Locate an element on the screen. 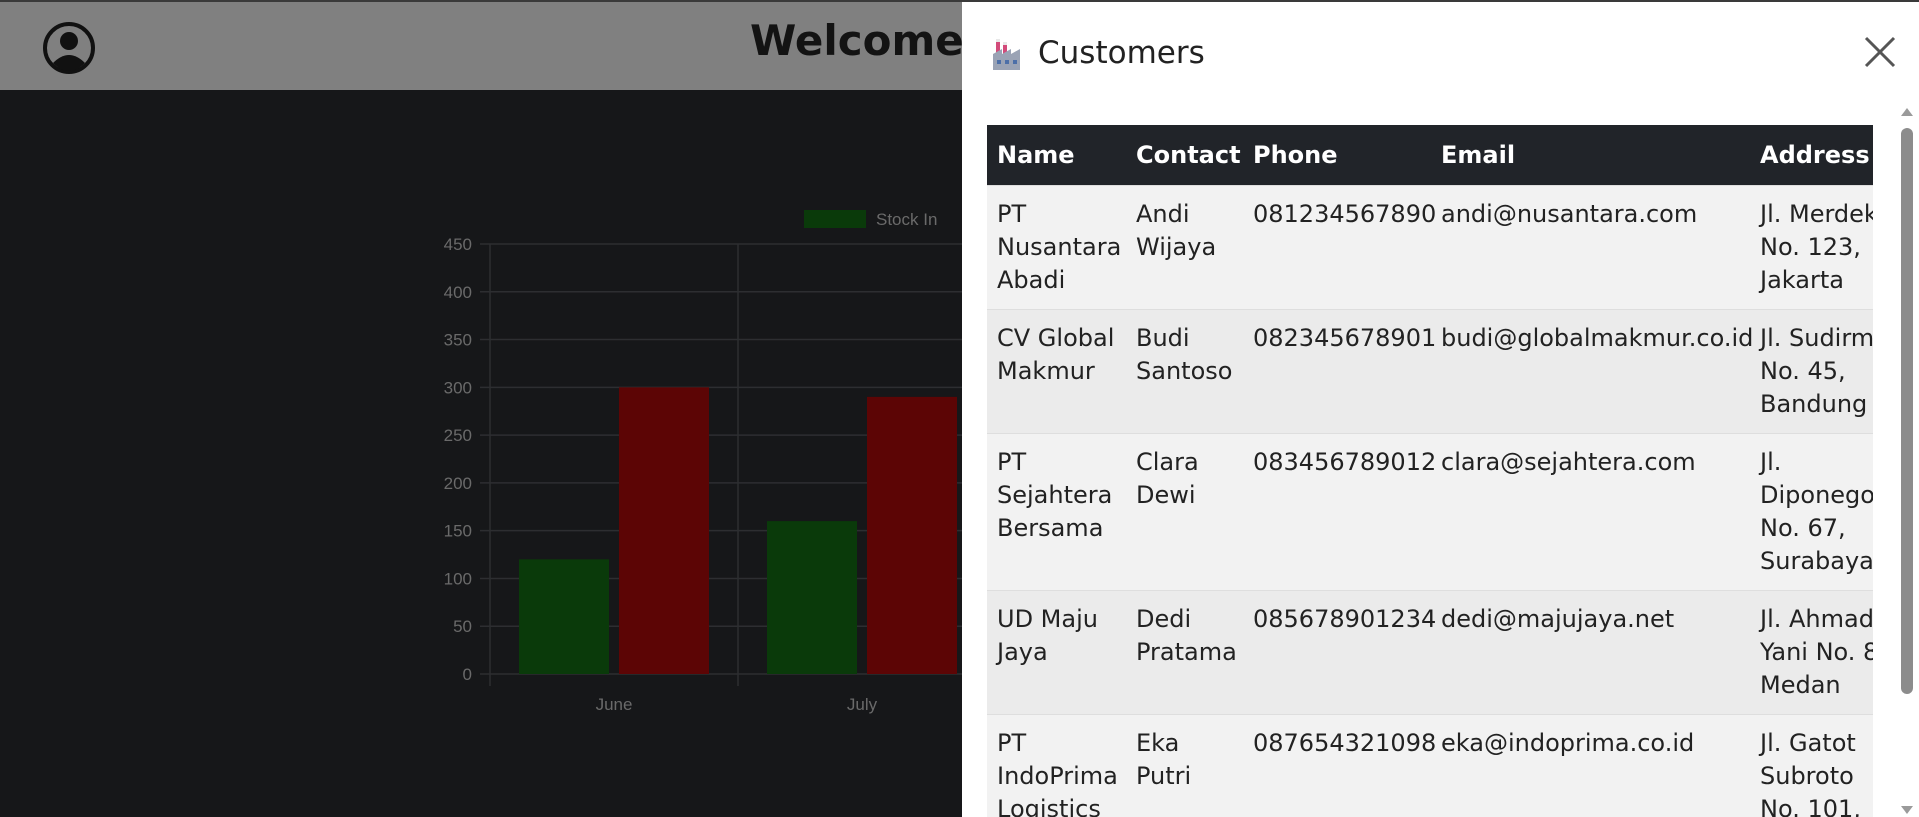 This screenshot has width=1919, height=817. cell-contact: Andi Wijaya is located at coordinates (1184, 247).